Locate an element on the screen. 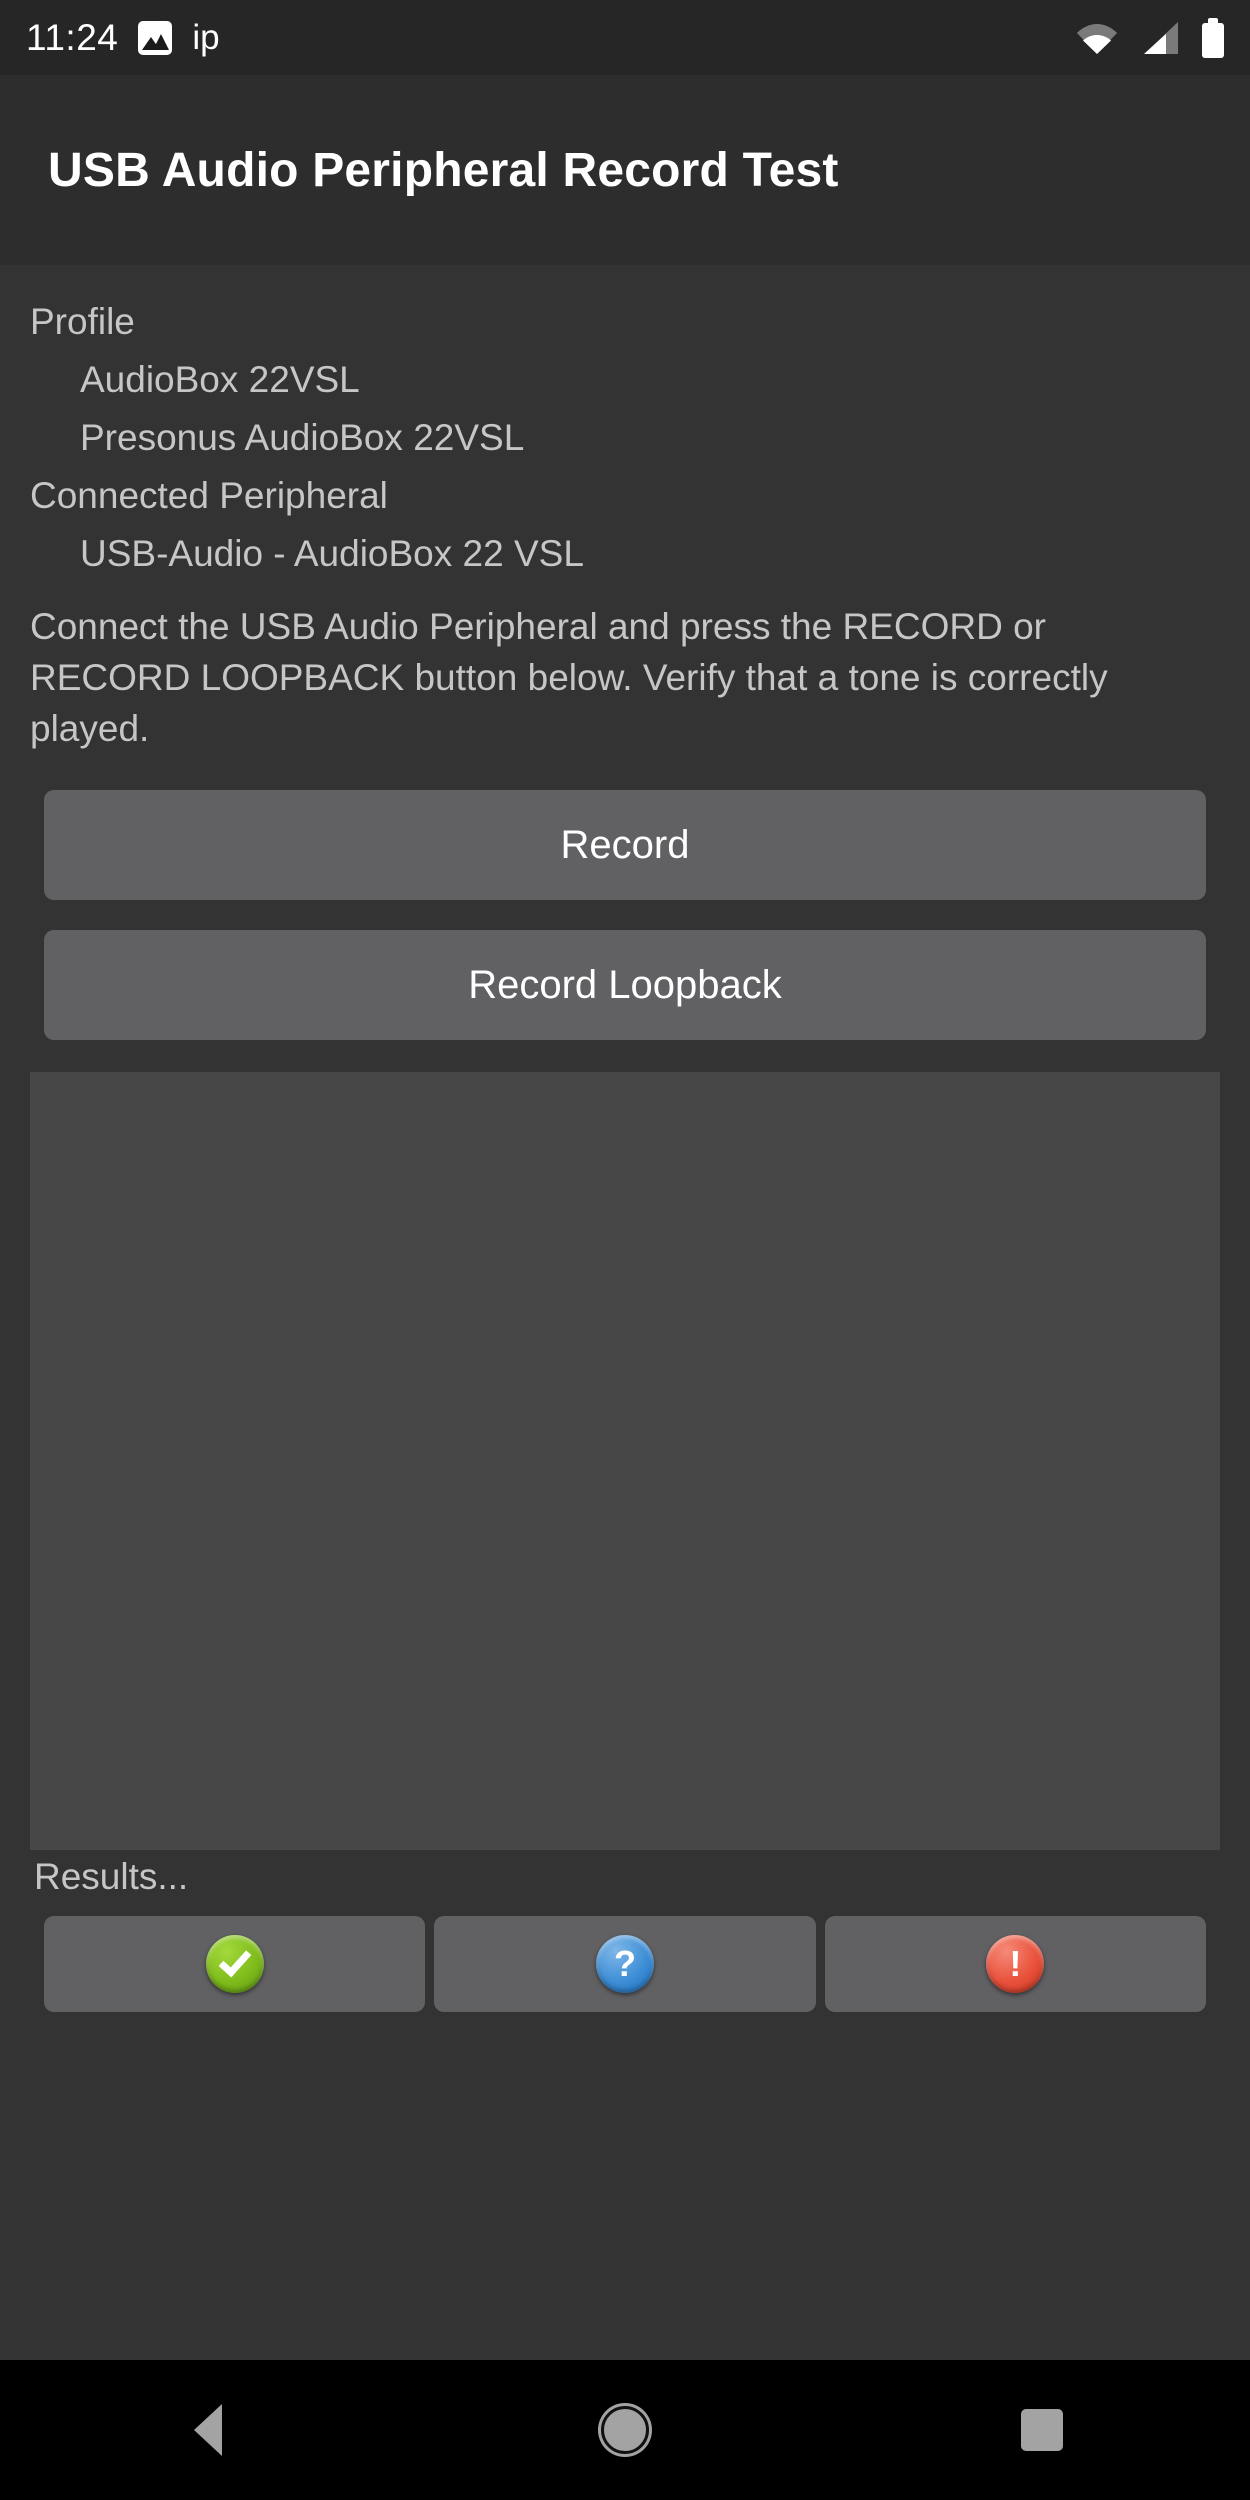 The height and width of the screenshot is (2500, 1250). nav-back-button is located at coordinates (208, 2430).